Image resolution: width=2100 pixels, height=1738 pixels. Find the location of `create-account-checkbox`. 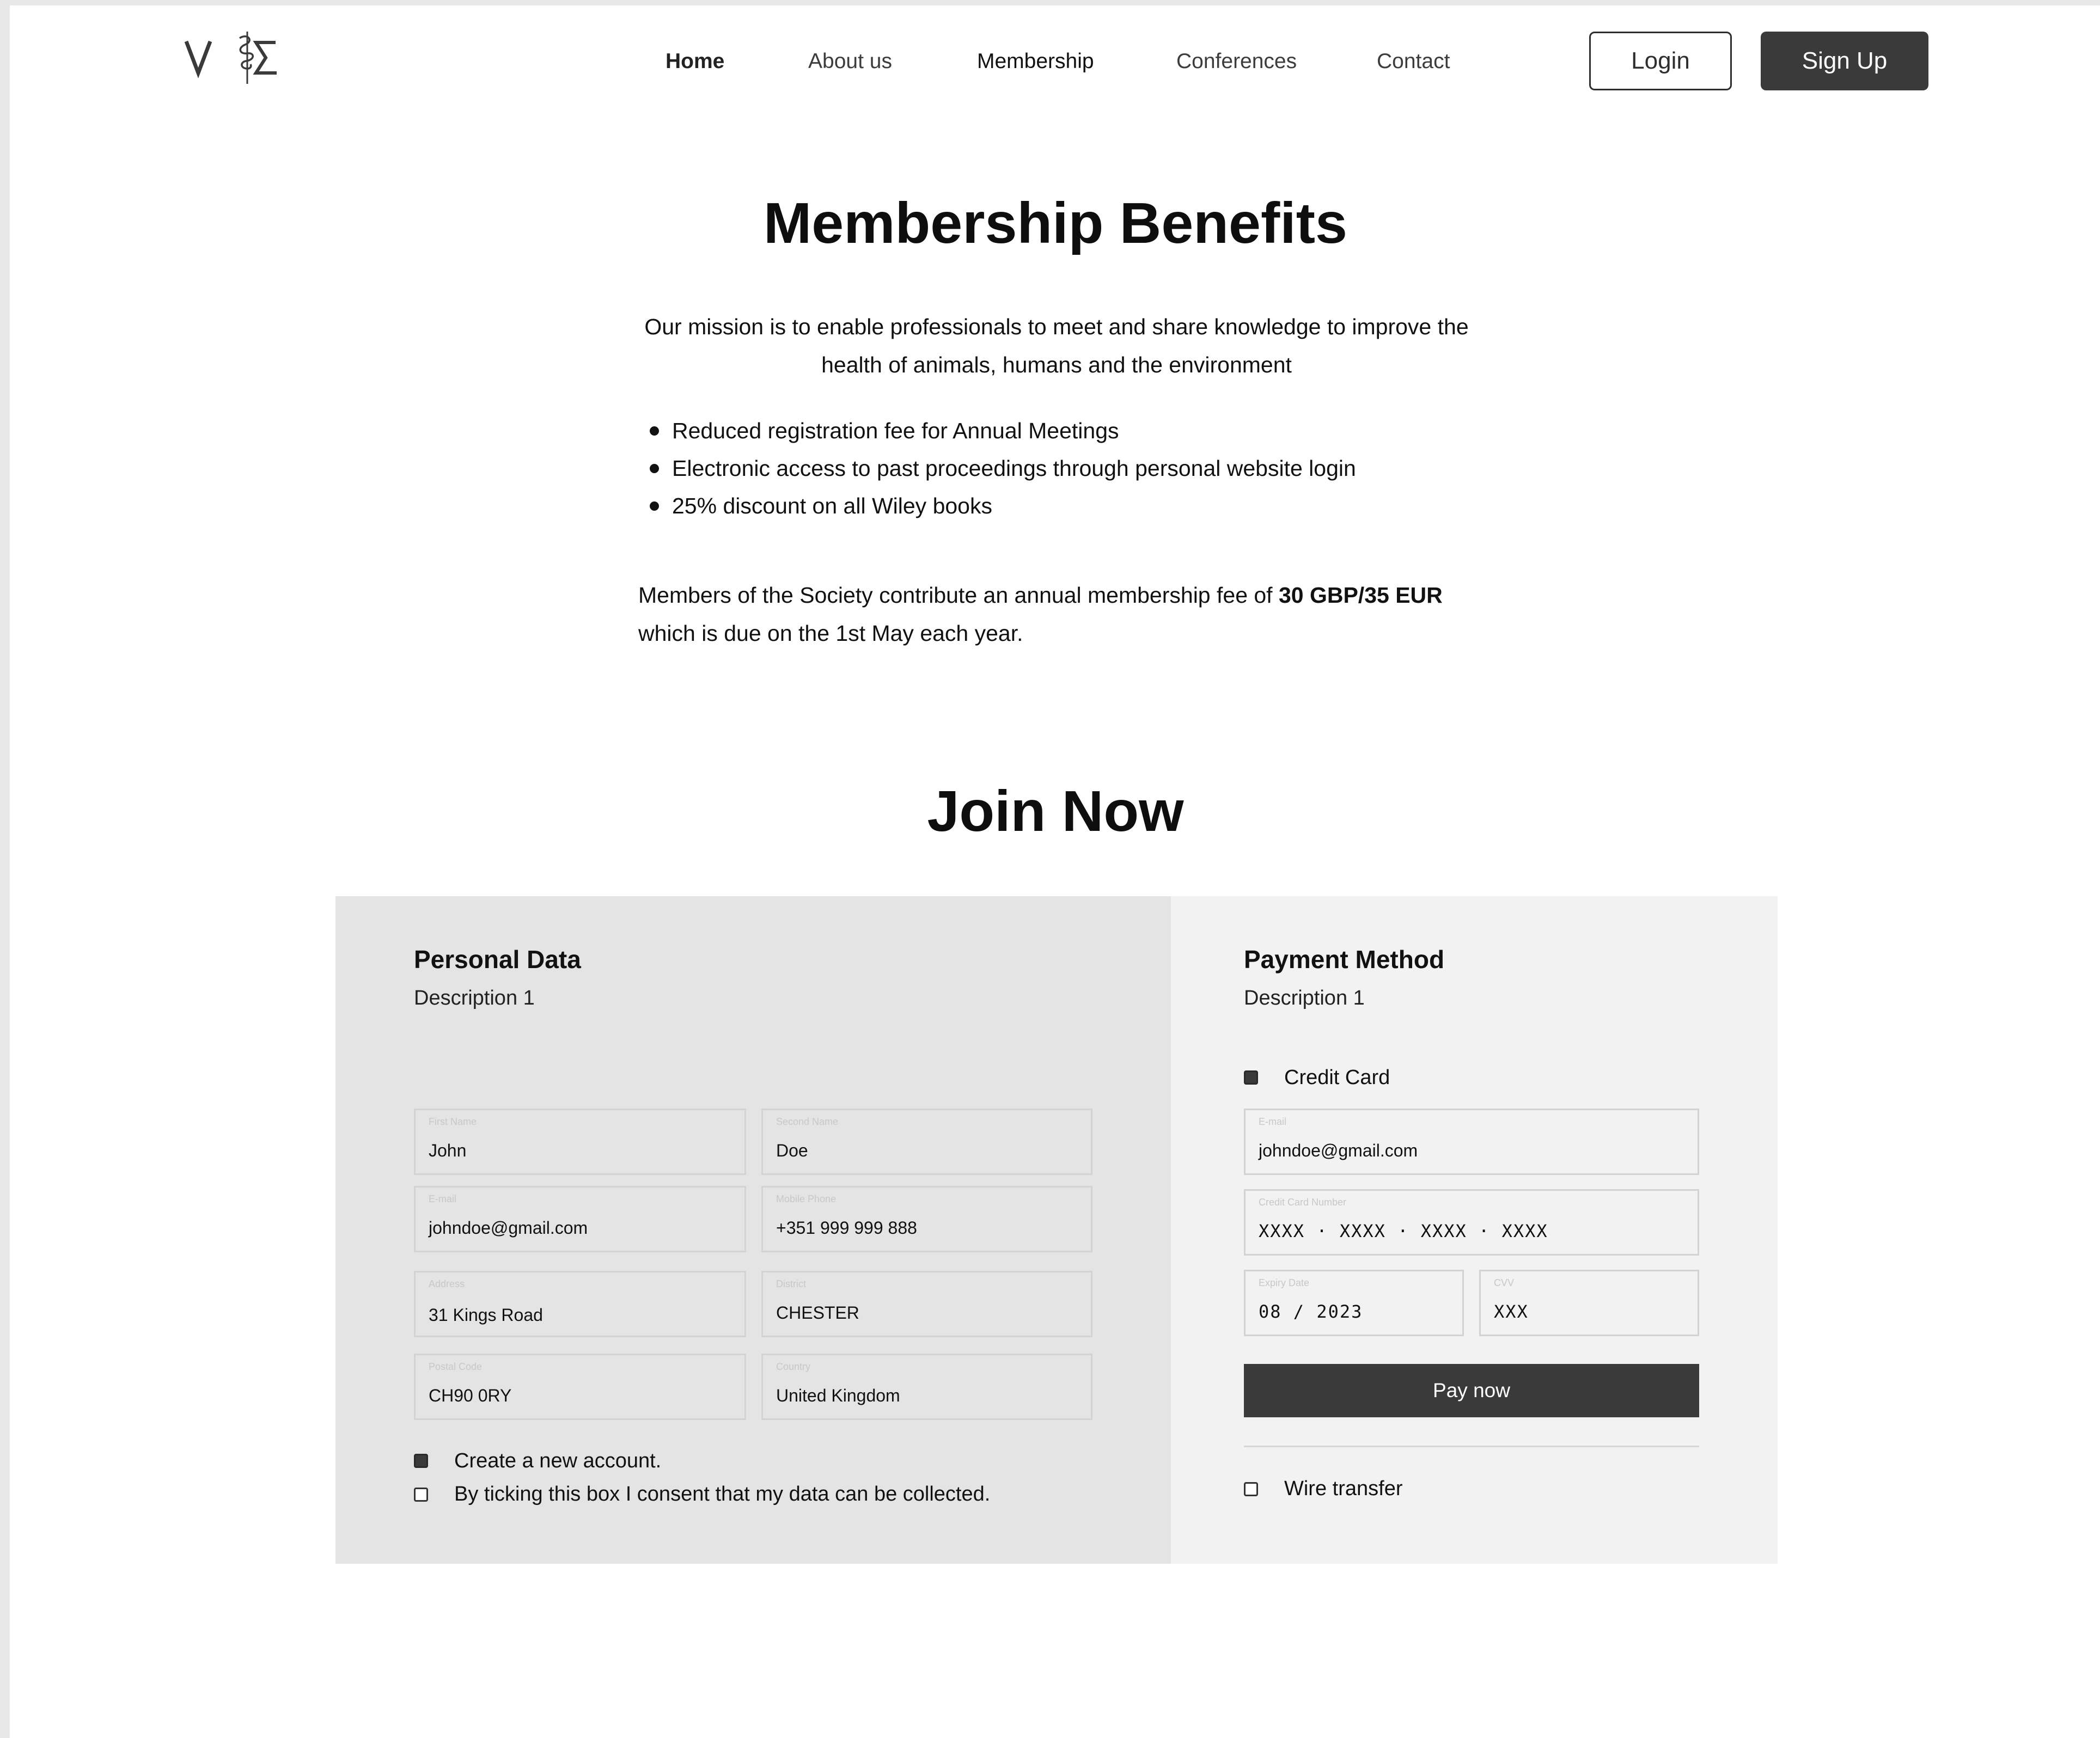

create-account-checkbox is located at coordinates (421, 1461).